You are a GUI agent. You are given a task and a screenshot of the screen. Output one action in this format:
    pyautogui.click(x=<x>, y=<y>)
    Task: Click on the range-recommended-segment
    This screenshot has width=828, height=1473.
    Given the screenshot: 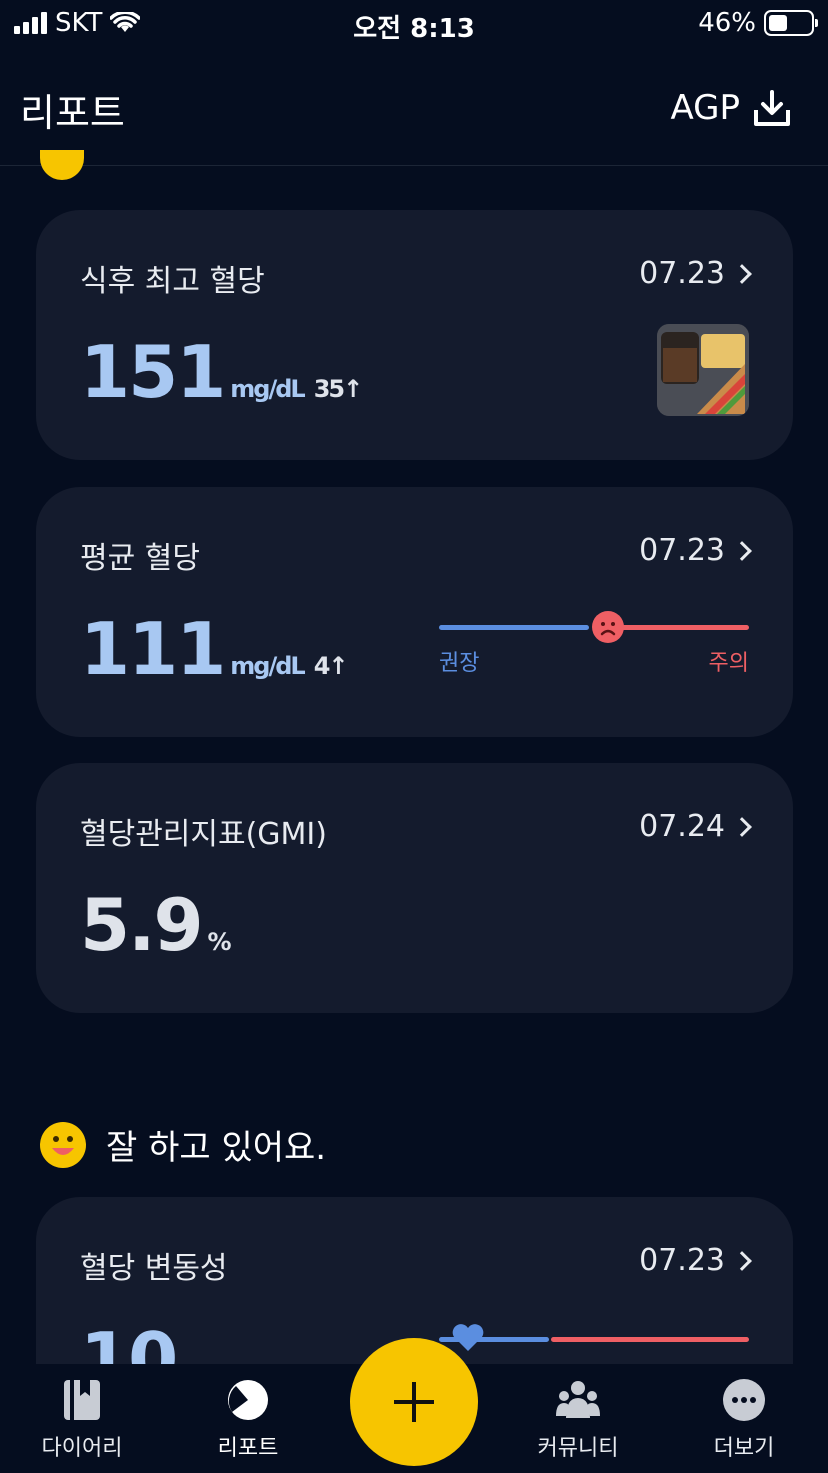 What is the action you would take?
    pyautogui.click(x=514, y=627)
    